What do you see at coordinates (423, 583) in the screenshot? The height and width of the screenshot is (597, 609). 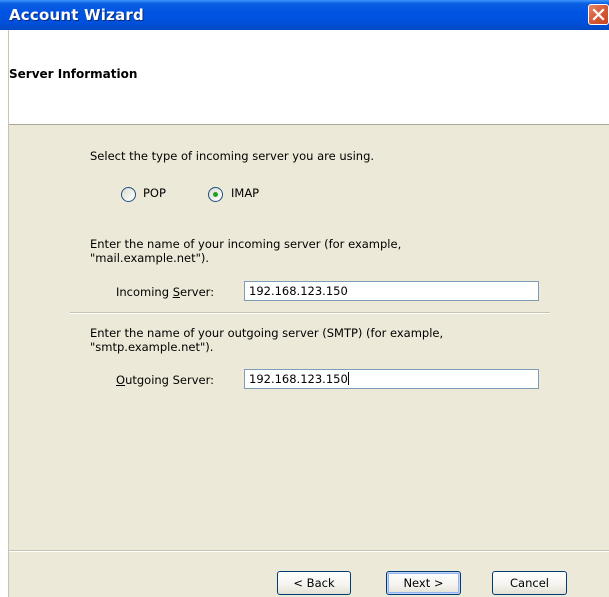 I see `next-button: Next >` at bounding box center [423, 583].